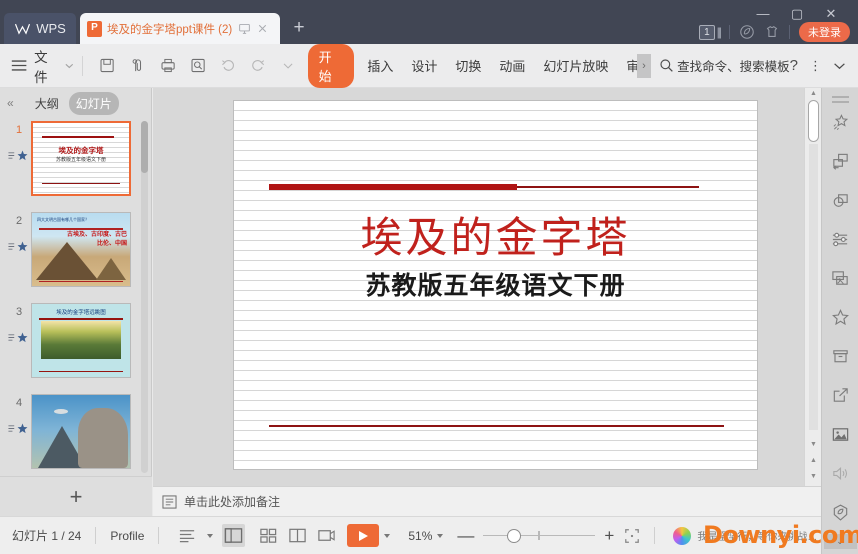 The width and height of the screenshot is (858, 554). I want to click on question-mark-icon: ?, so click(794, 65).